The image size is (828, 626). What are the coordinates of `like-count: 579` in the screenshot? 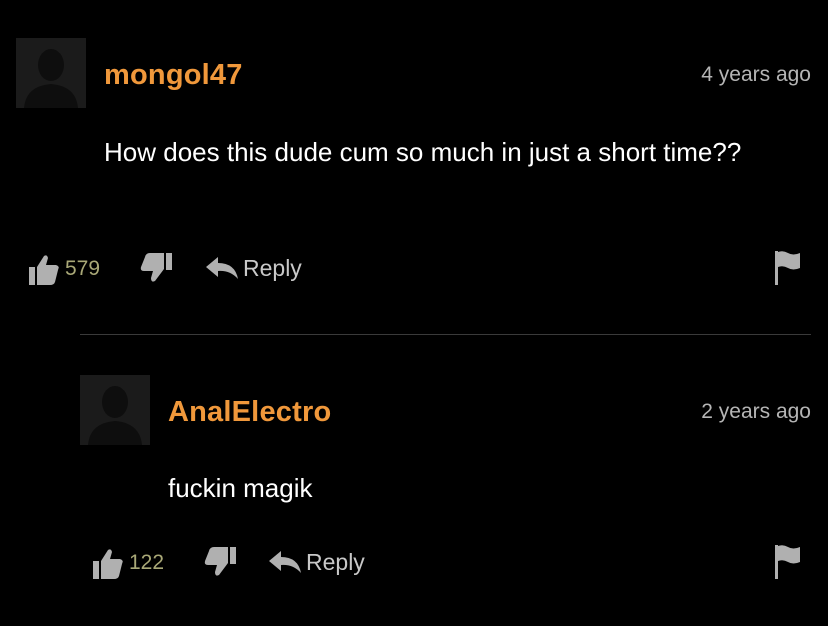 It's located at (83, 268).